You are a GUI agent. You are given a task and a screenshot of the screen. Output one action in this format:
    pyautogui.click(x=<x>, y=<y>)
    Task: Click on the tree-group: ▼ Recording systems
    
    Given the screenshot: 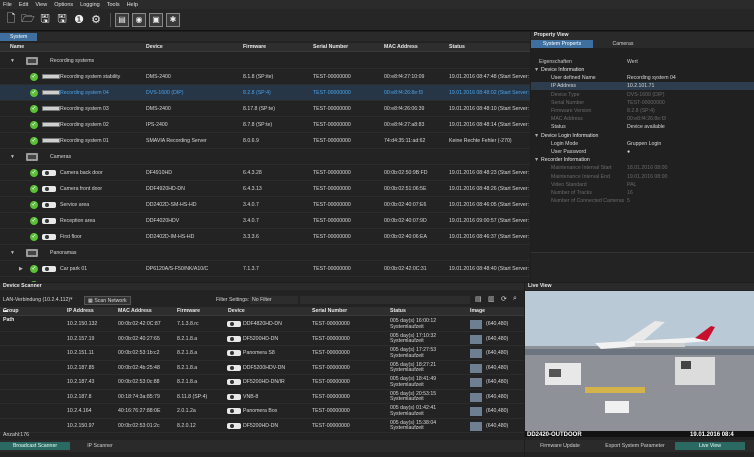 What is the action you would take?
    pyautogui.click(x=265, y=61)
    